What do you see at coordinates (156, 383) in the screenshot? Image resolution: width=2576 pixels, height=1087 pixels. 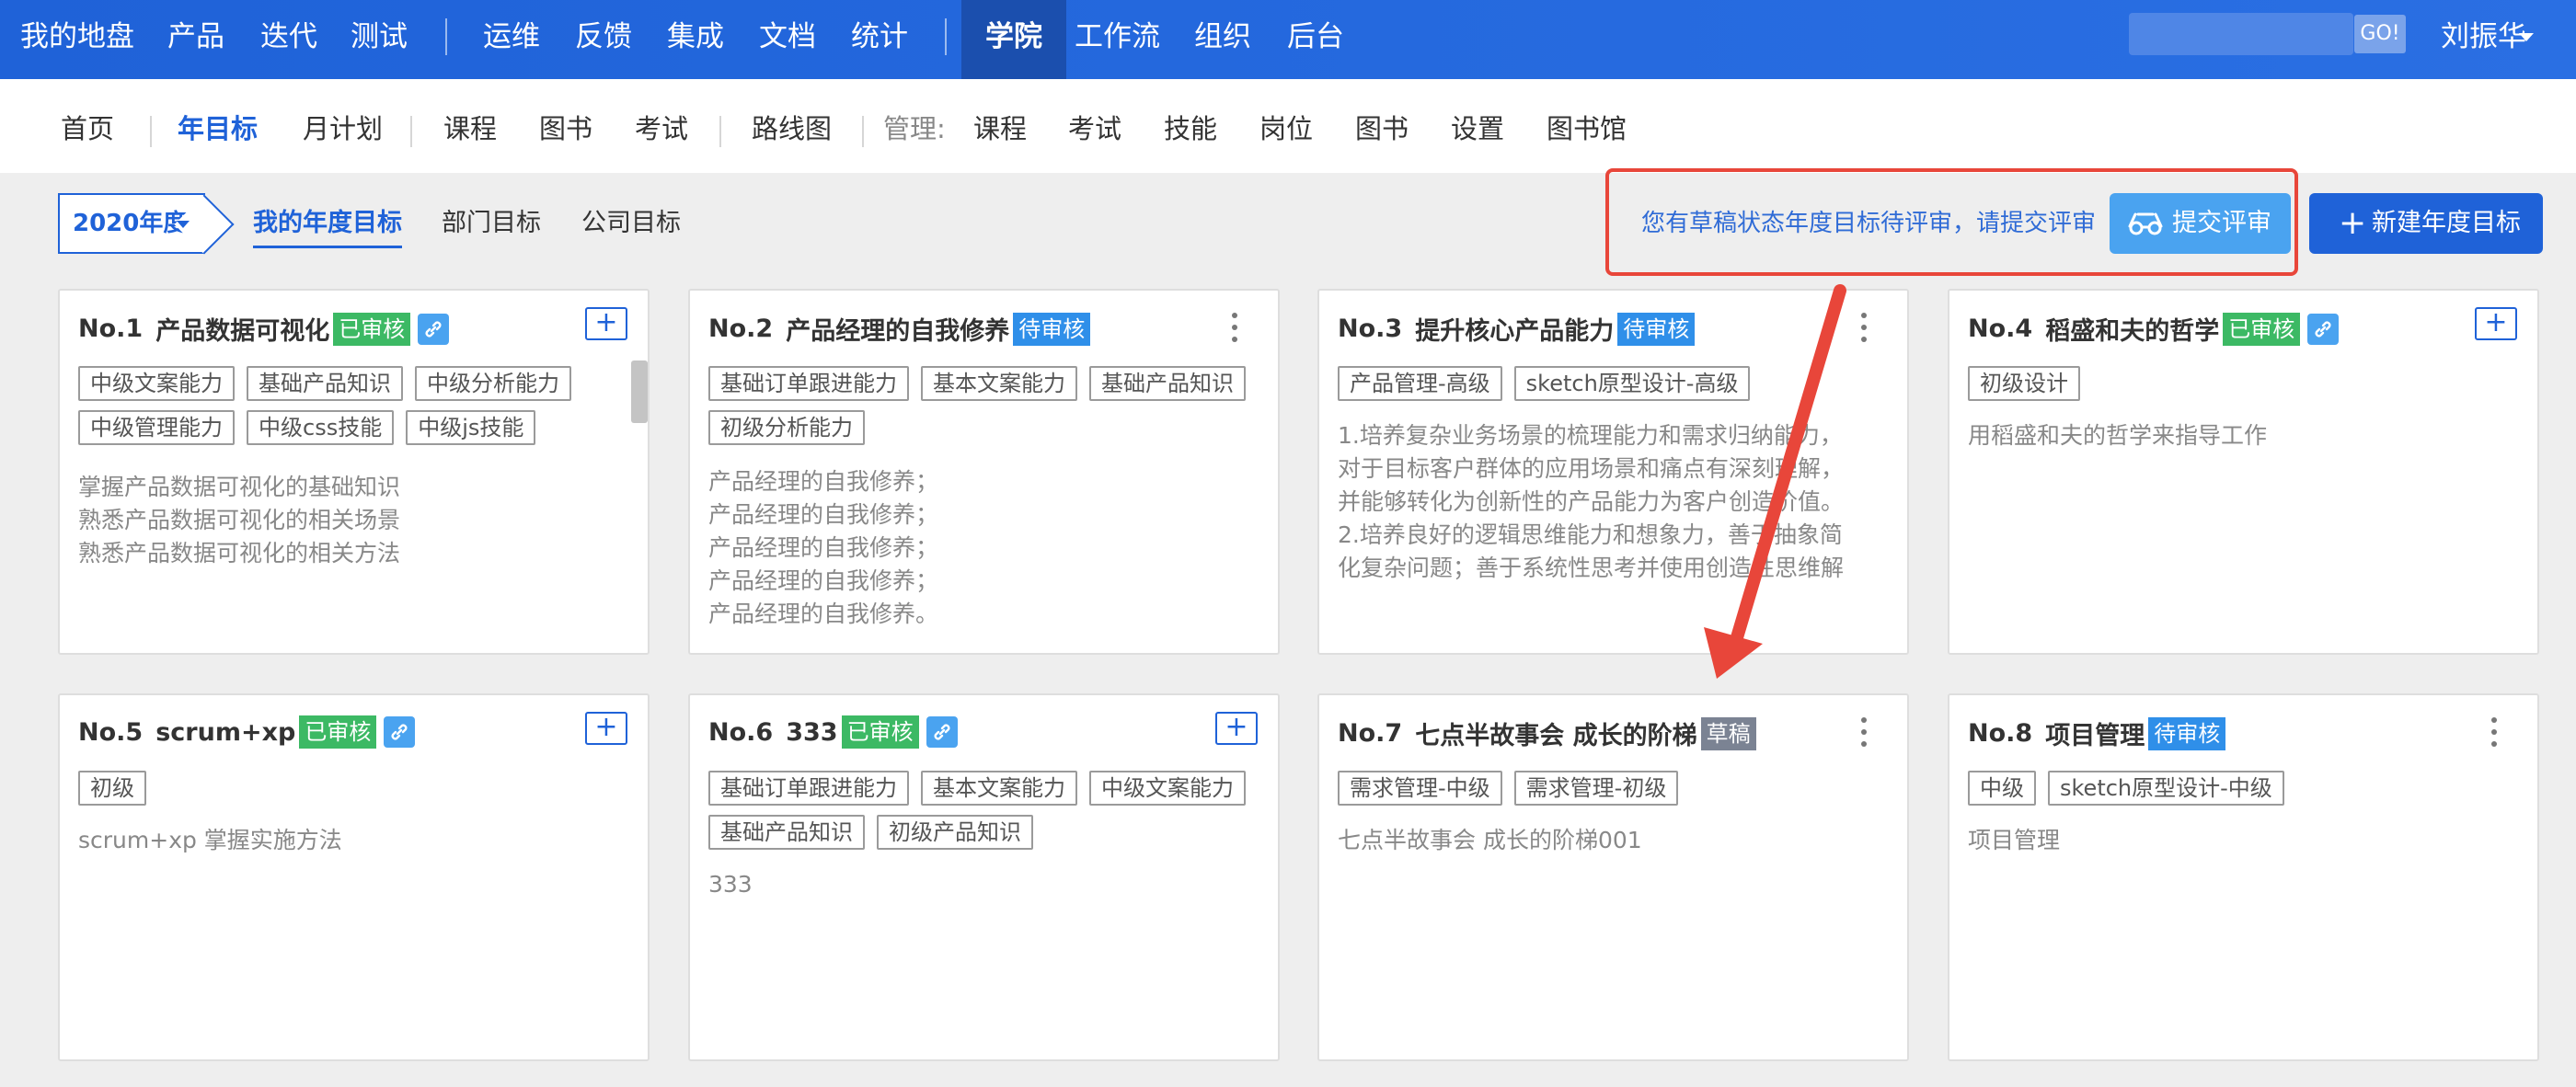 I see `skill-tag: 中级文案能力` at bounding box center [156, 383].